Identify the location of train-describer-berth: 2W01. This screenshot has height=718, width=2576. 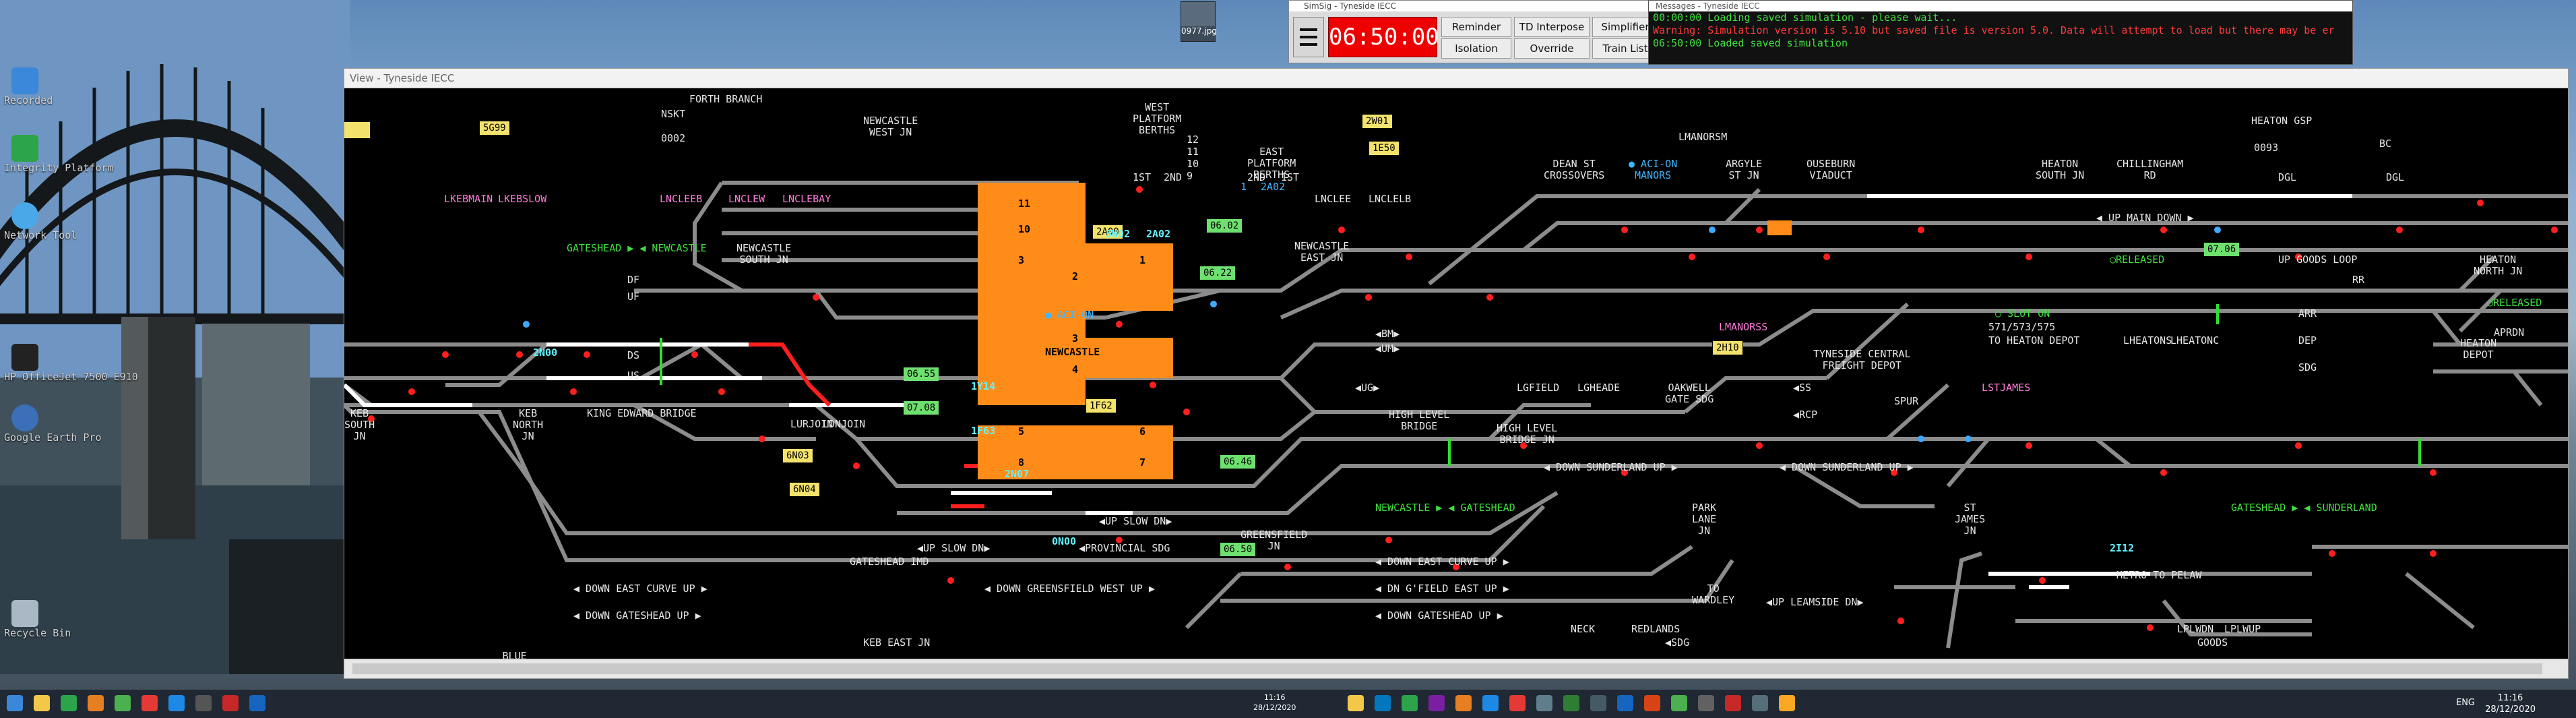
(1377, 122).